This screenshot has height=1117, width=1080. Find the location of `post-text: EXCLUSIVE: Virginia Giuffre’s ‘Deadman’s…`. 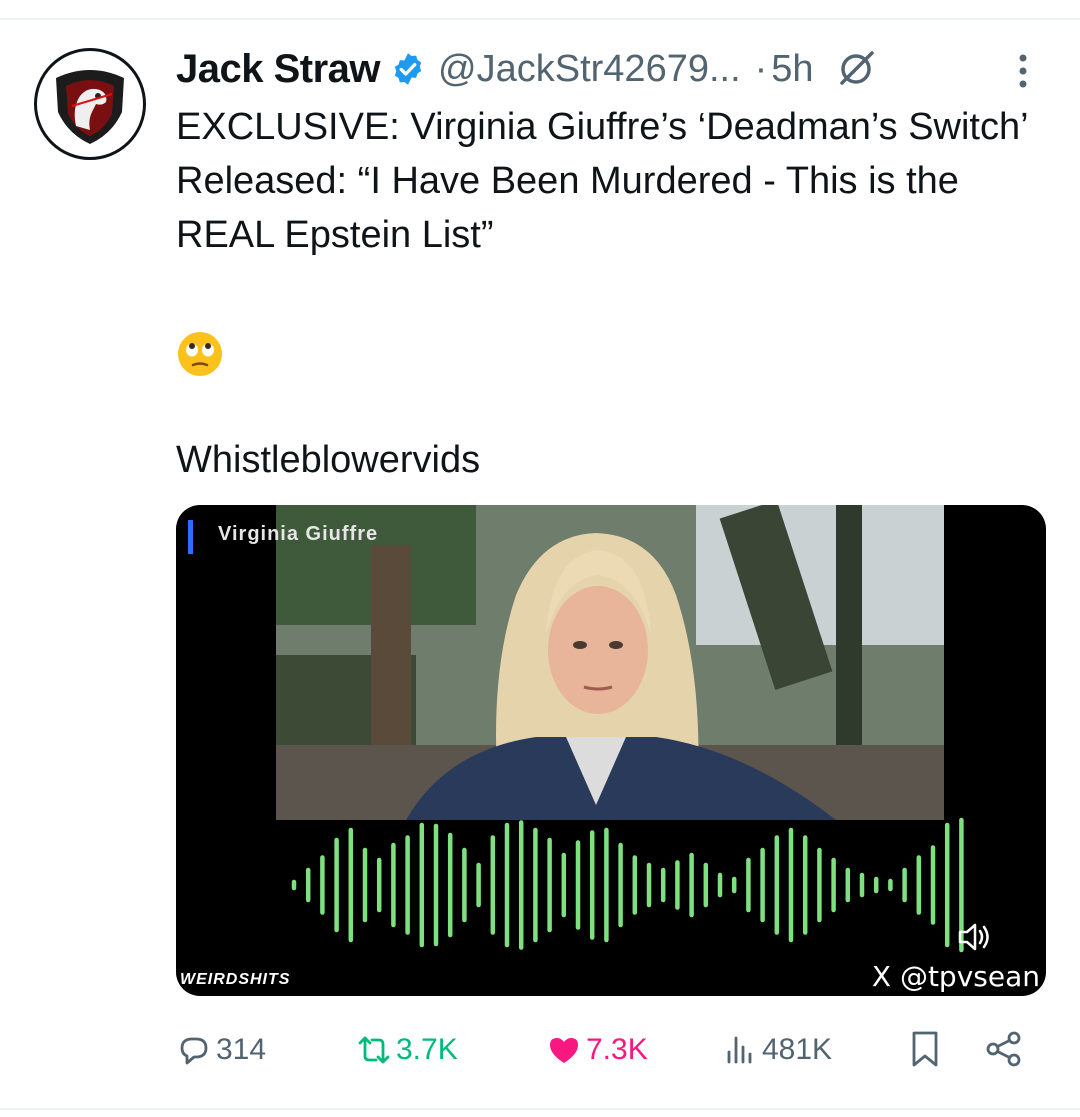

post-text: EXCLUSIVE: Virginia Giuffre’s ‘Deadman’s… is located at coordinates (602, 181).